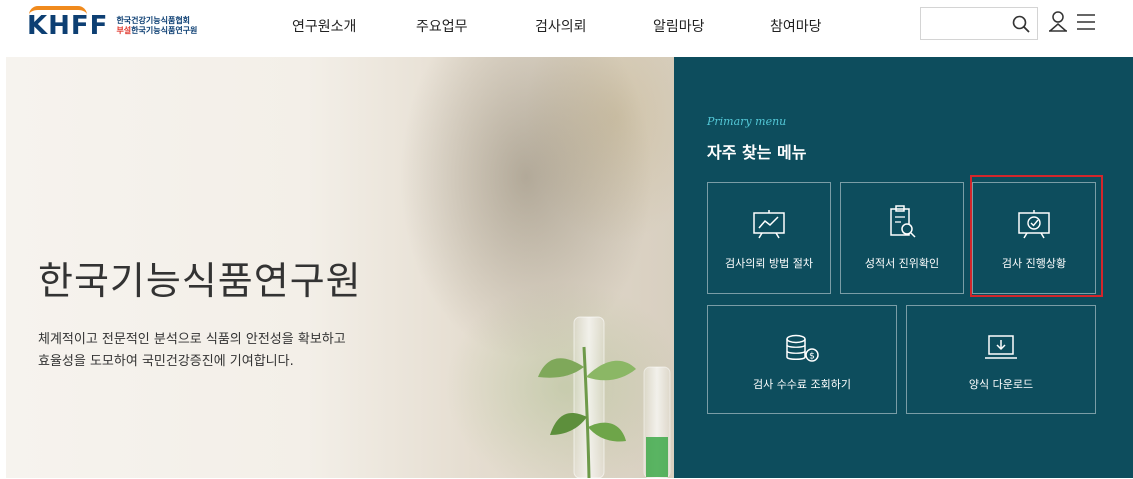 The width and height of the screenshot is (1133, 479). What do you see at coordinates (166, 361) in the screenshot?
I see `hero-desc-line2: 효율성을 도모하여 국민건강증진에 기여합니다.` at bounding box center [166, 361].